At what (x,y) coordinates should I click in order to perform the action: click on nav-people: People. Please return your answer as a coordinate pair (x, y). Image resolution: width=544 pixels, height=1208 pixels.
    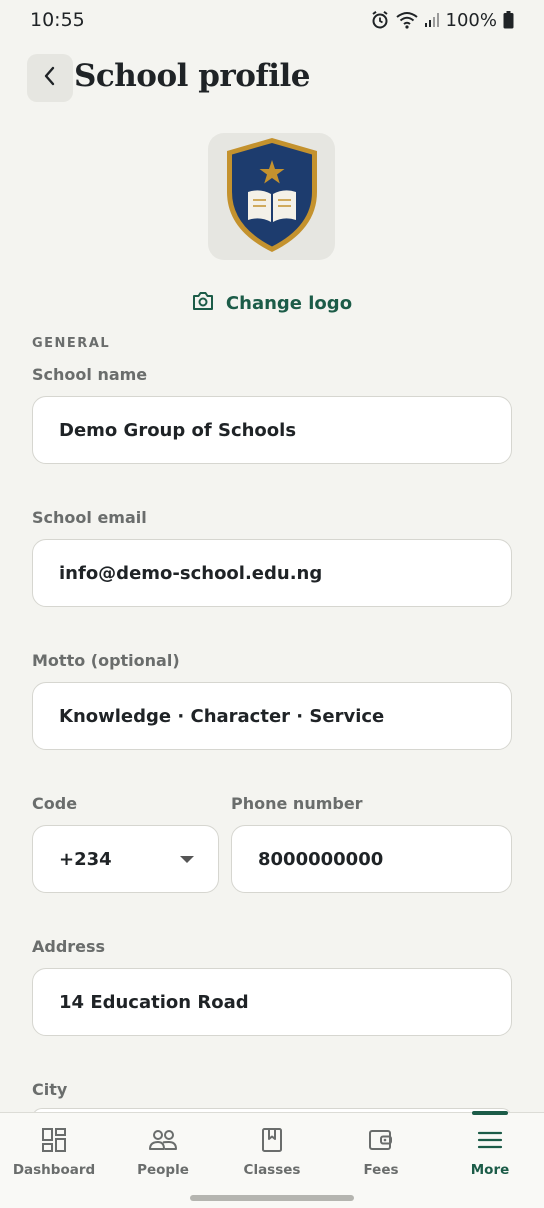
    Looking at the image, I should click on (163, 1149).